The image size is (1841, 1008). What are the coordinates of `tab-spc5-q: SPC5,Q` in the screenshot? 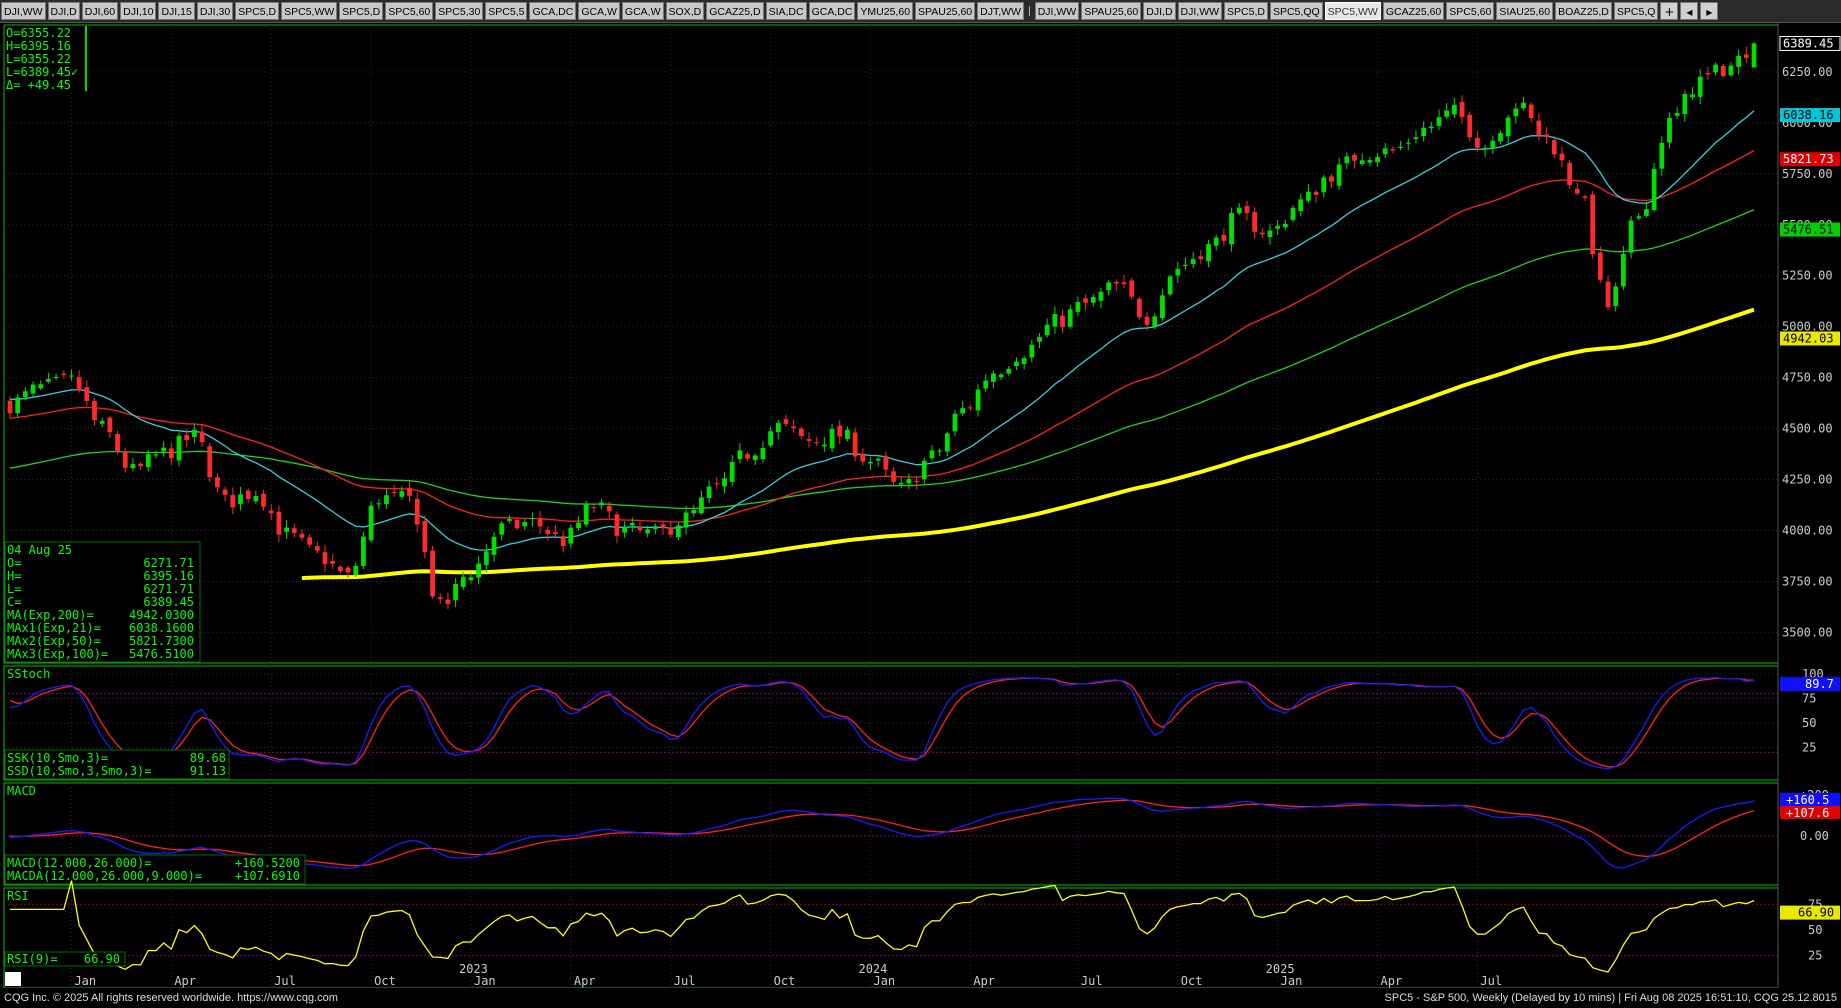 It's located at (1636, 11).